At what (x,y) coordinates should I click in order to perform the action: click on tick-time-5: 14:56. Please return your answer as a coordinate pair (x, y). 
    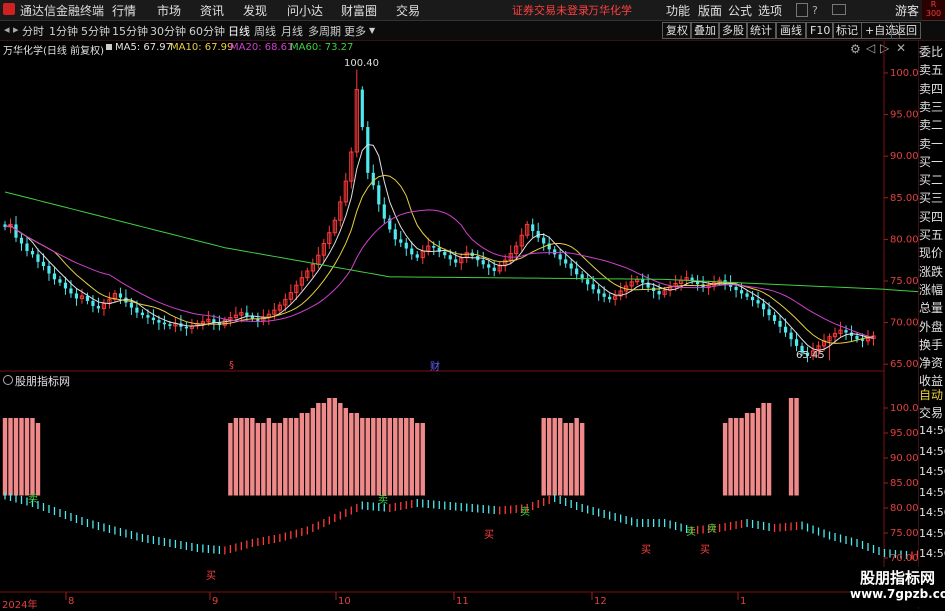
    Looking at the image, I should click on (932, 533).